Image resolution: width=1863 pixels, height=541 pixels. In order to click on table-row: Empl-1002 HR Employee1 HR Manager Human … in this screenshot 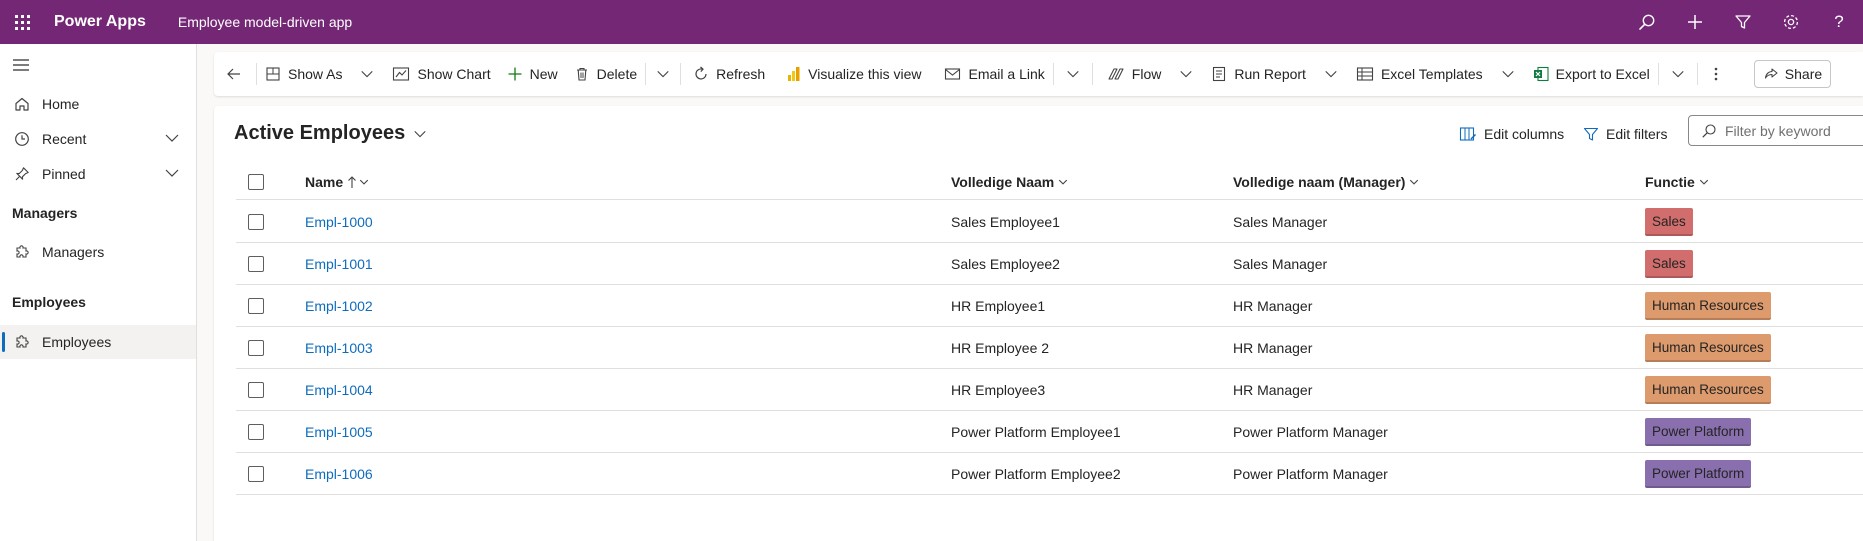, I will do `click(1049, 306)`.